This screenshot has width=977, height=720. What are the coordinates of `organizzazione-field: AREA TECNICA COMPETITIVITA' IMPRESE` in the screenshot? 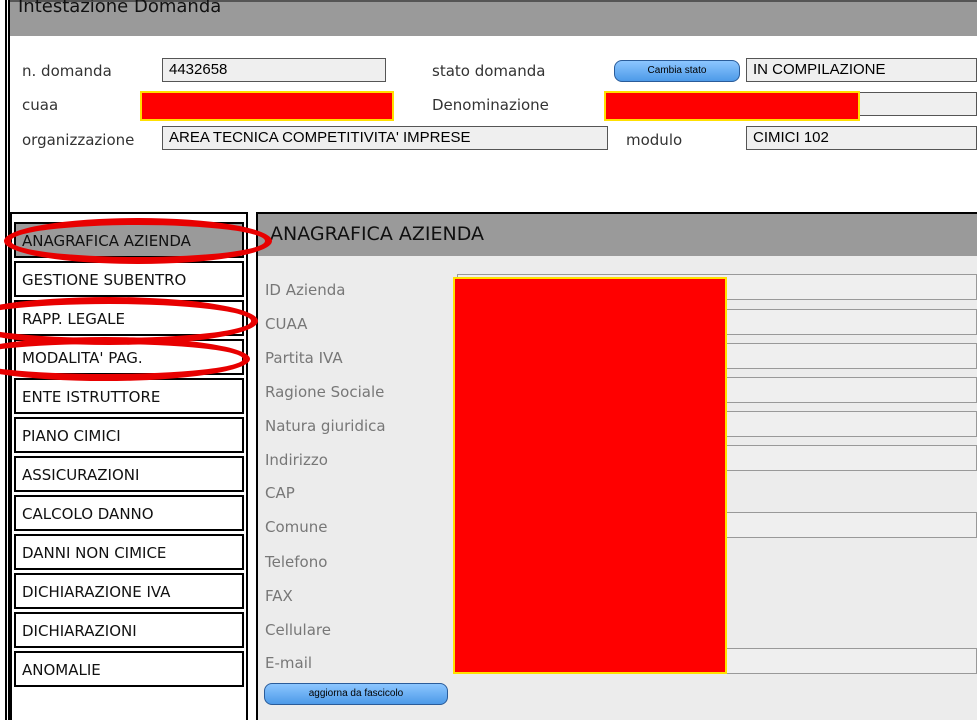 It's located at (385, 138).